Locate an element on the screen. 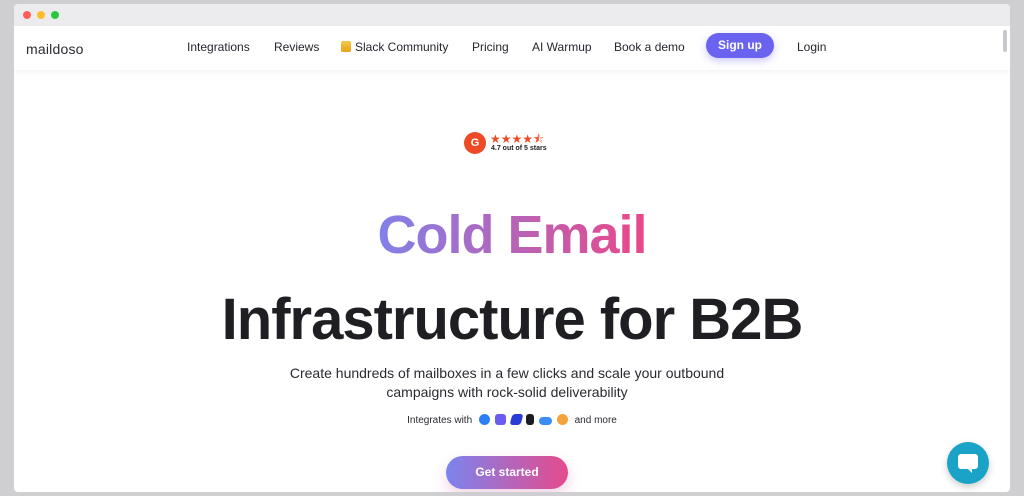 Image resolution: width=1024 pixels, height=496 pixels. nav-ai-warmup: AI Warmup is located at coordinates (562, 47).